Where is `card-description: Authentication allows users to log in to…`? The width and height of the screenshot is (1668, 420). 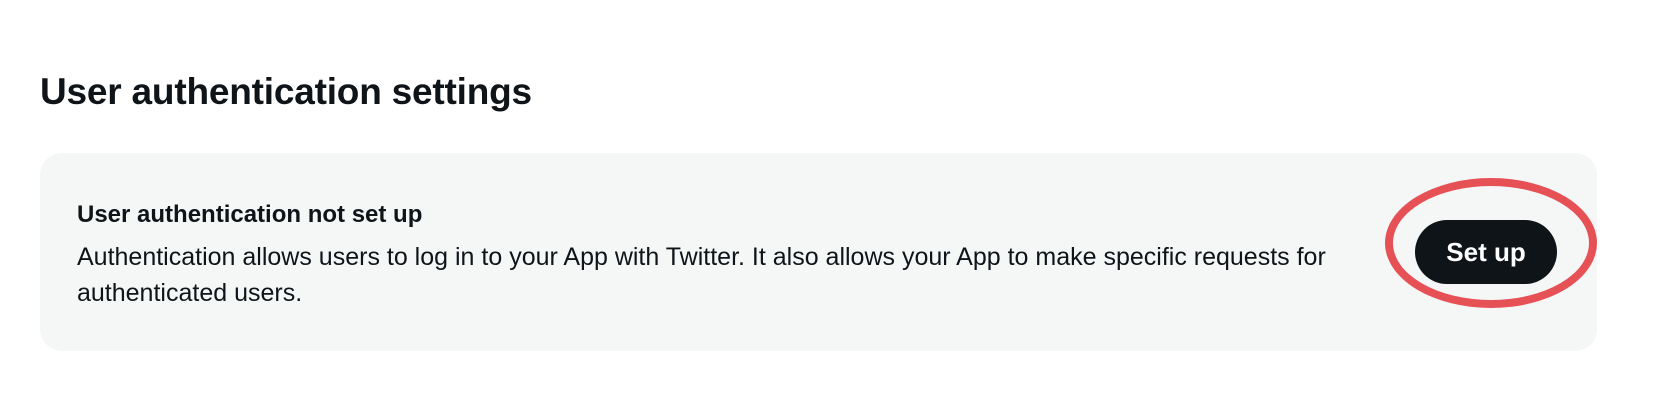
card-description: Authentication allows users to log in to… is located at coordinates (701, 275).